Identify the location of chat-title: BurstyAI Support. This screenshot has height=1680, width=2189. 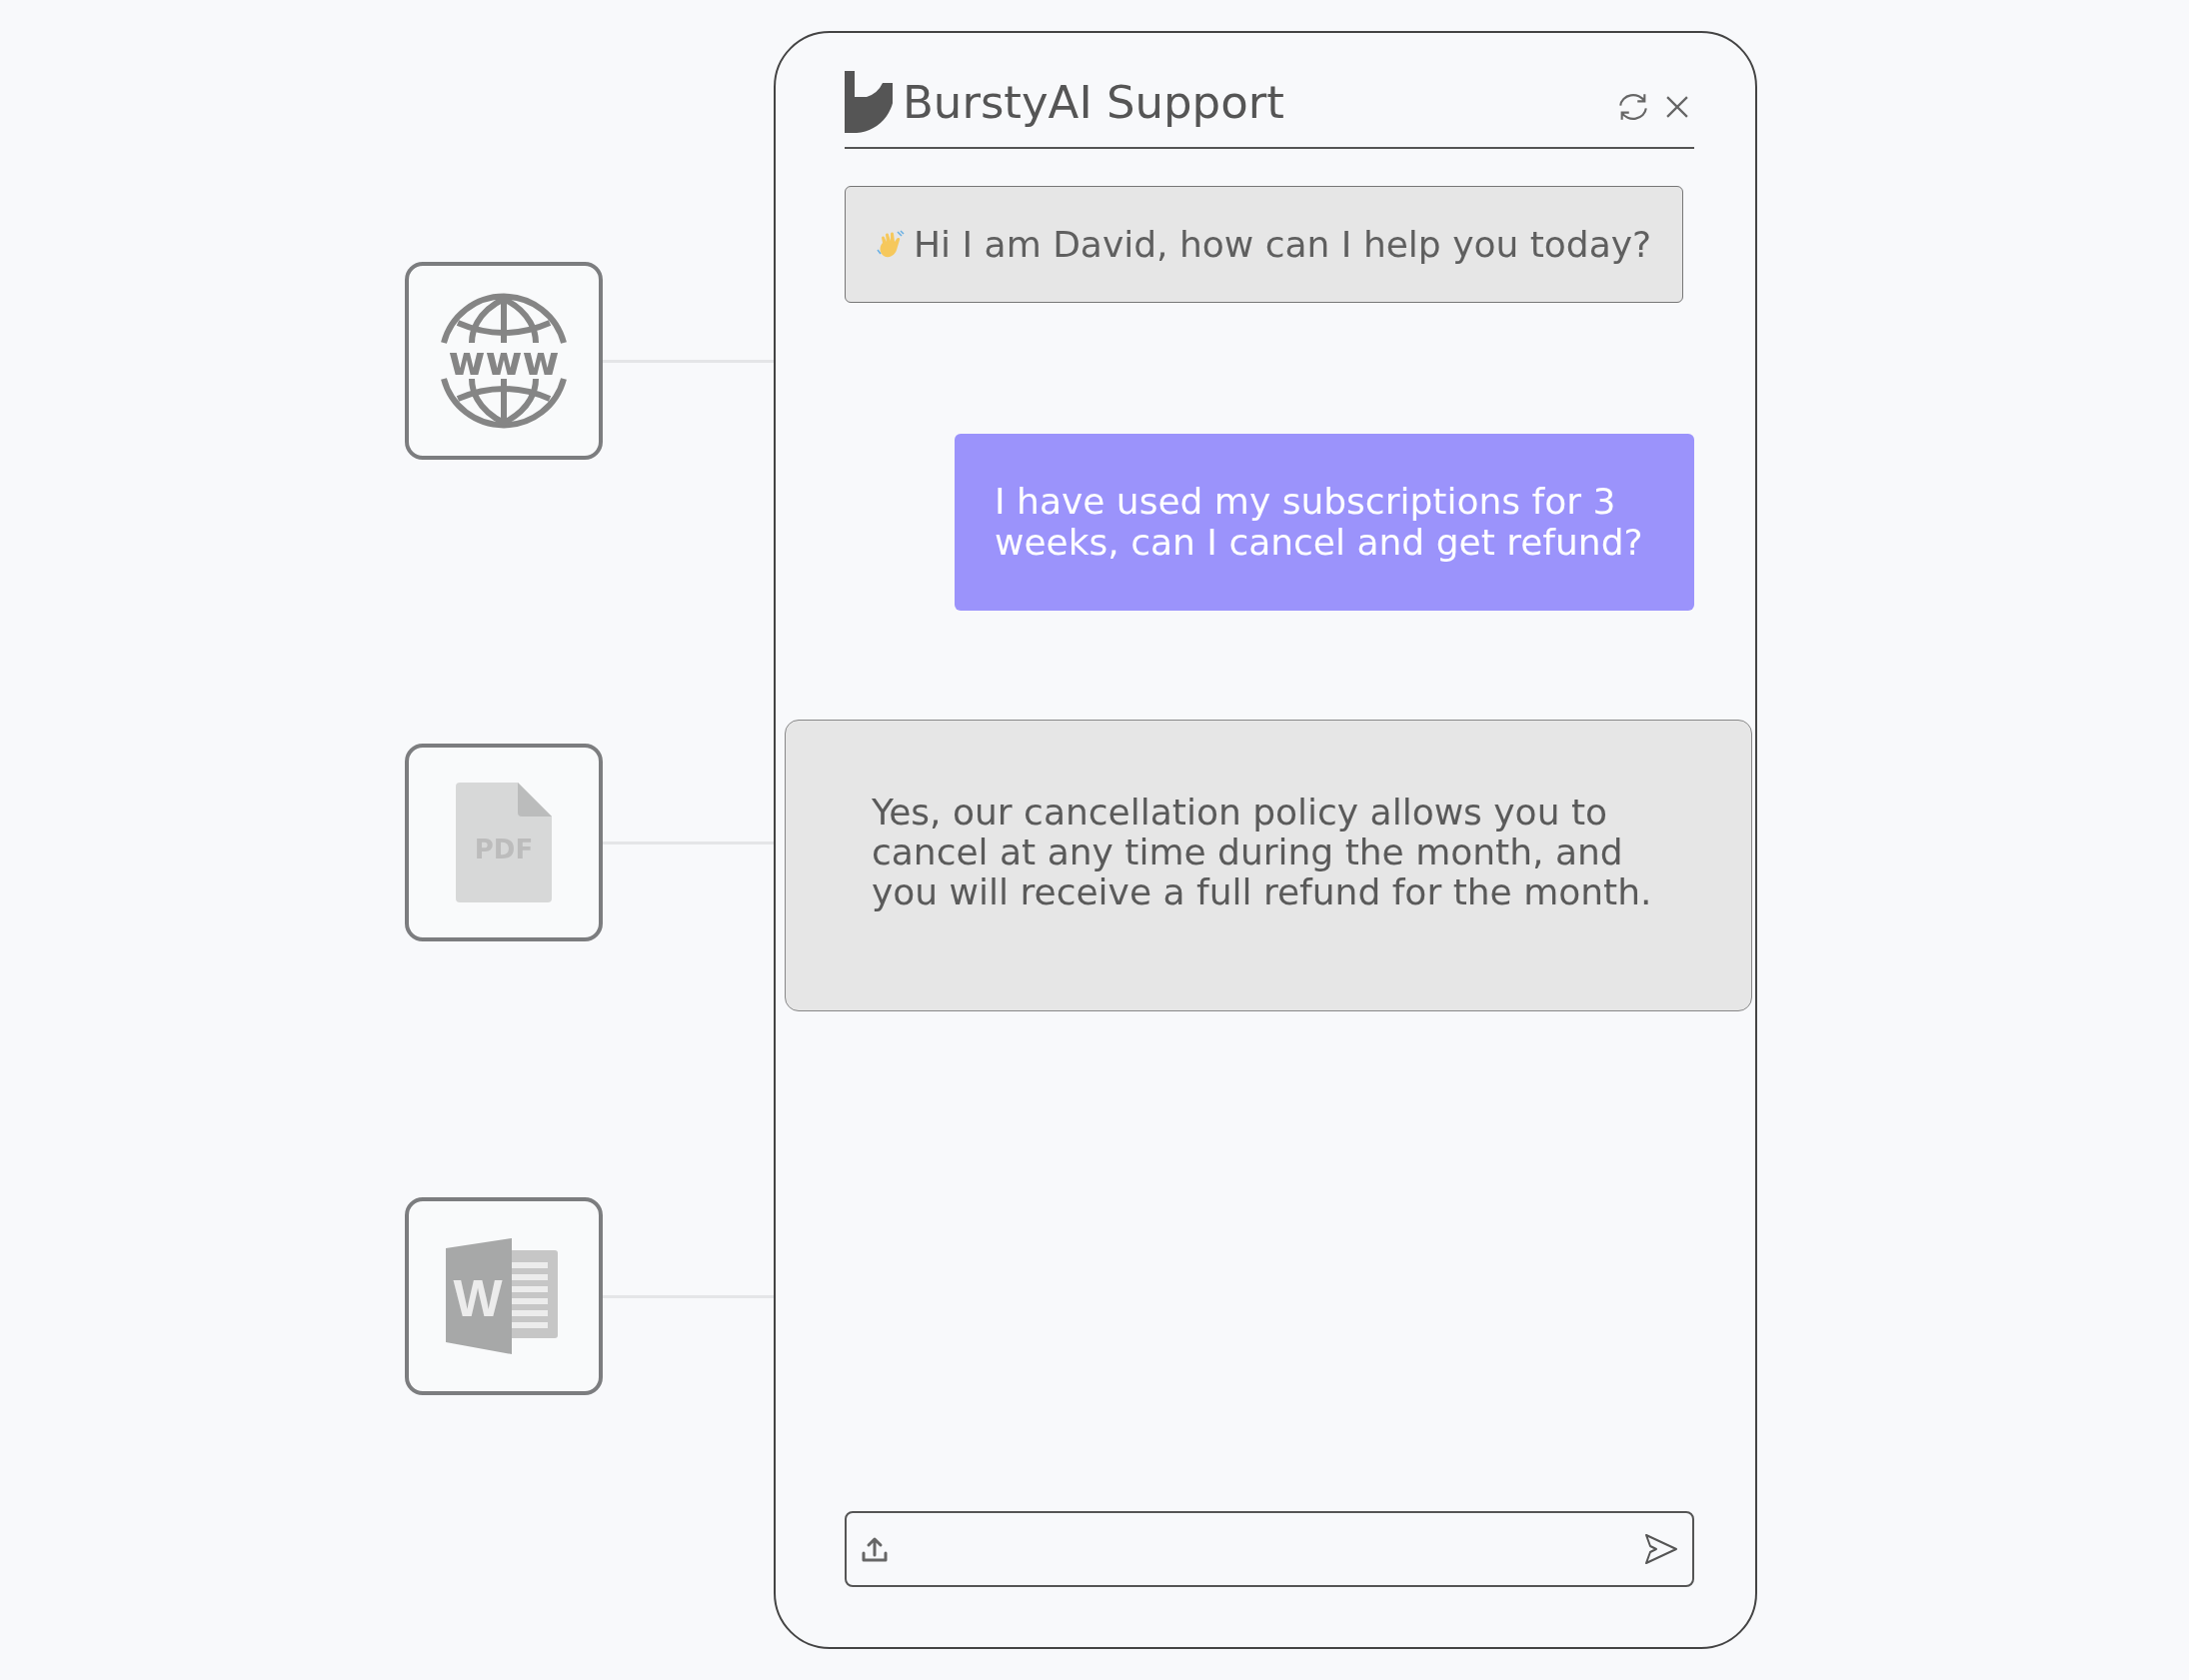
(1094, 102).